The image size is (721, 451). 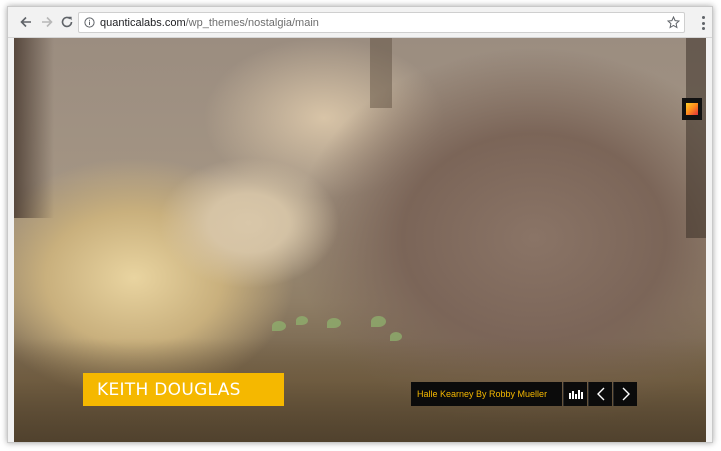 I want to click on reload-button, so click(x=67, y=22).